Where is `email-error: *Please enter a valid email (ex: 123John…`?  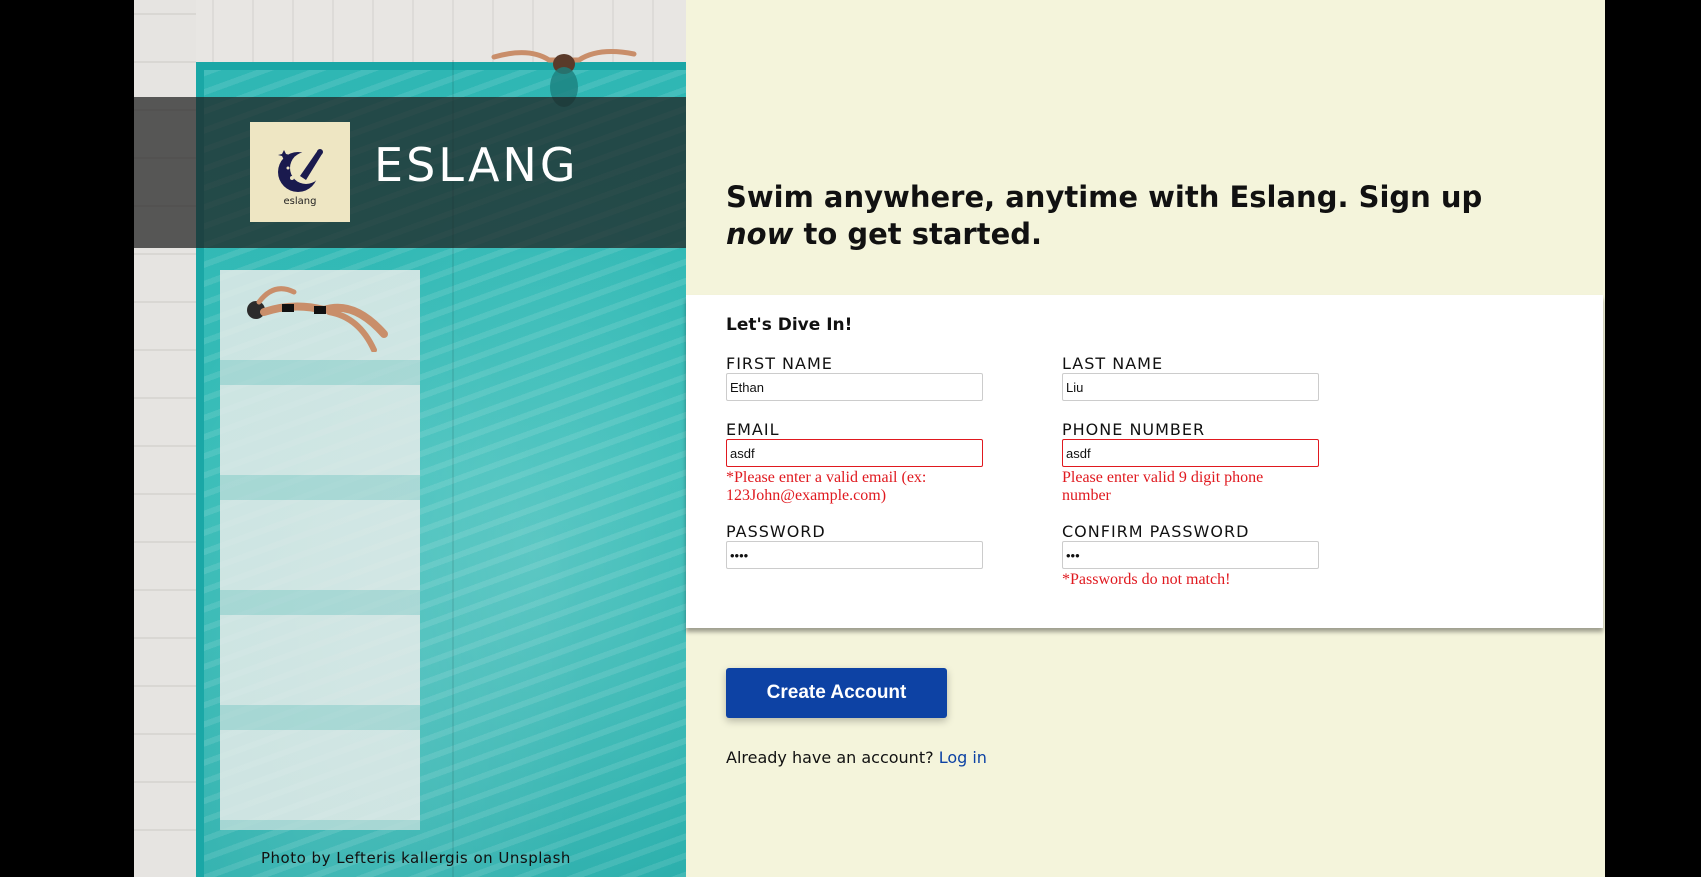
email-error: *Please enter a valid email (ex: 123John… is located at coordinates (826, 486).